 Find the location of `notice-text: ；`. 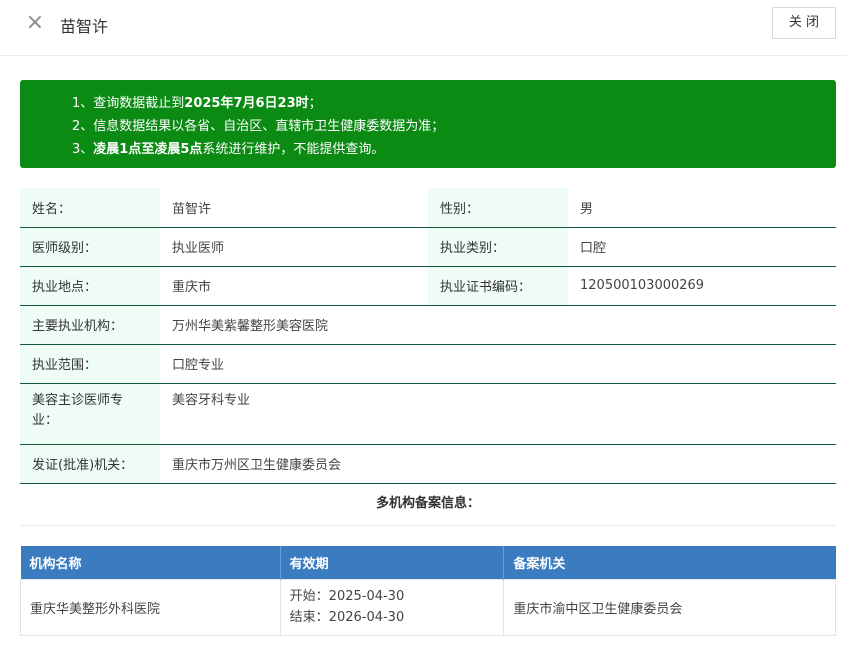

notice-text: ； is located at coordinates (315, 103).